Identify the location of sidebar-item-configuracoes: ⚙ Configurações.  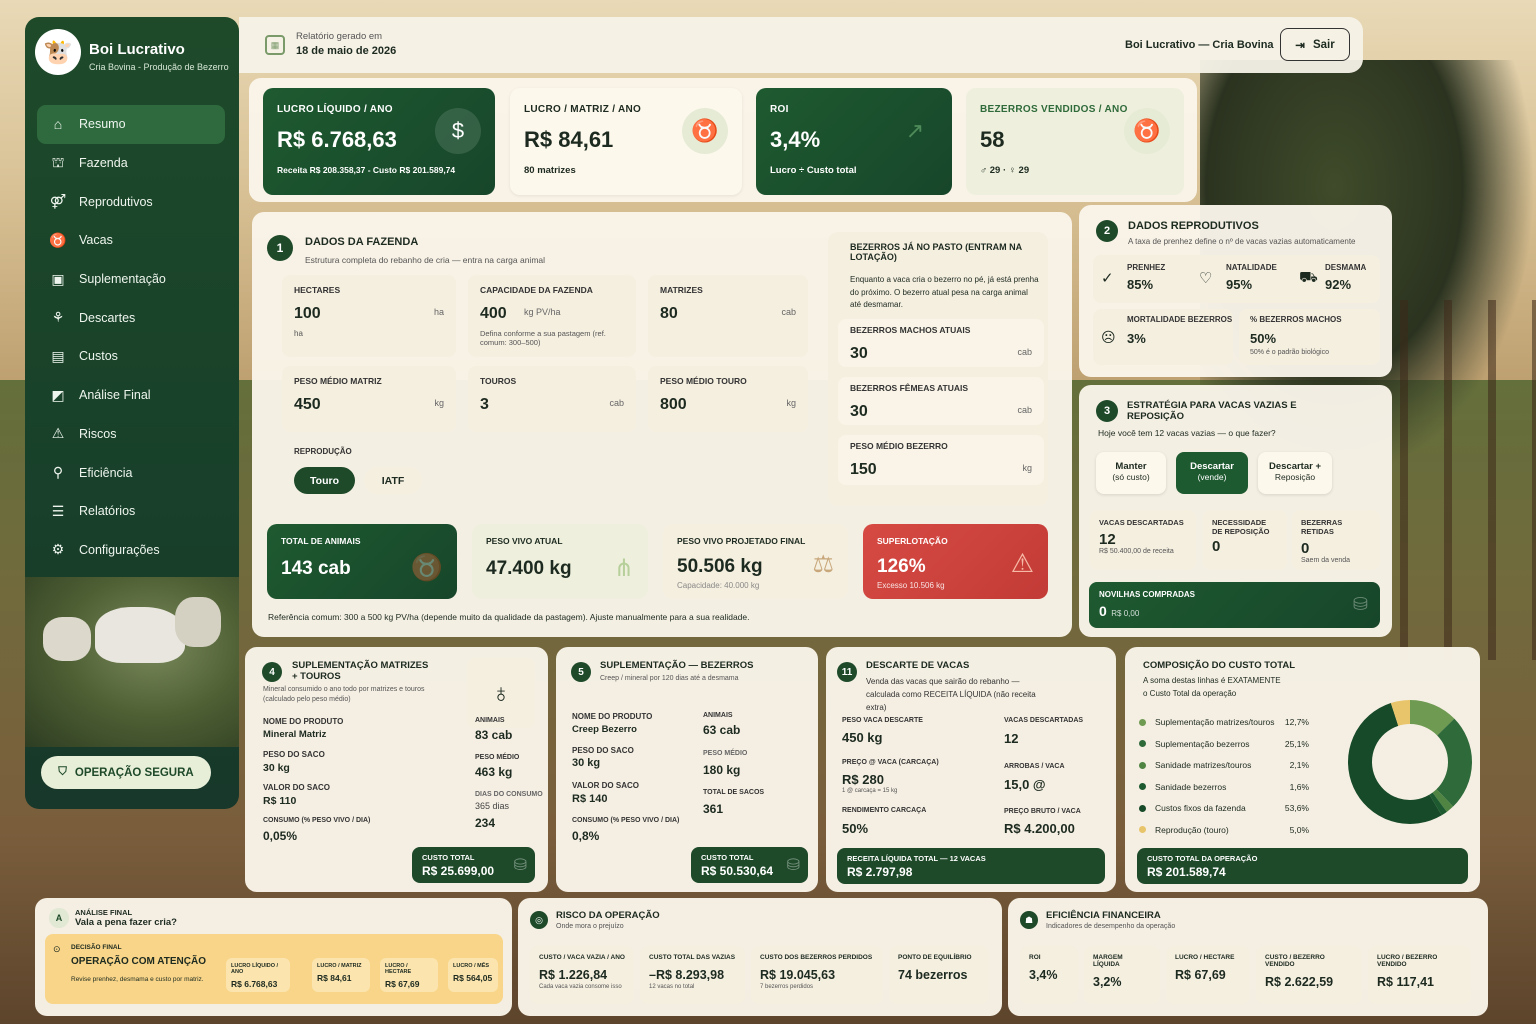
(131, 550).